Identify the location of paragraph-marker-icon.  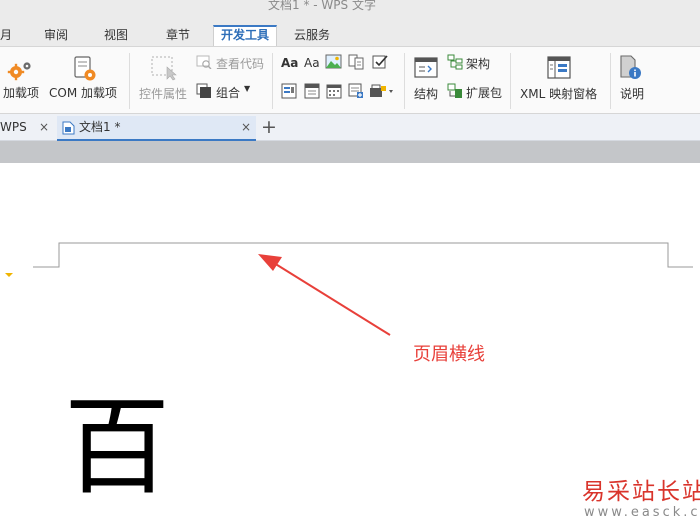
(9, 275).